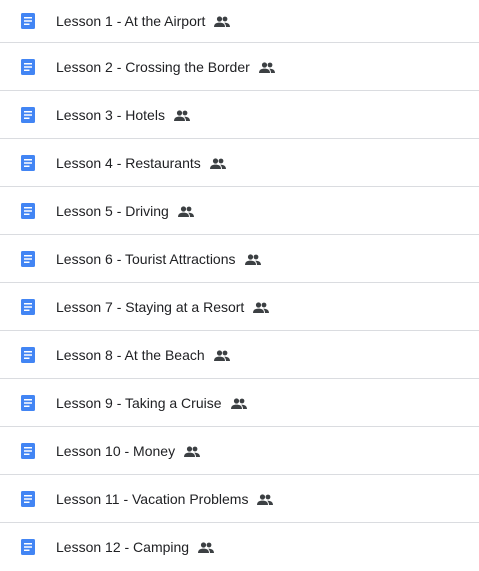 The height and width of the screenshot is (571, 479). Describe the element at coordinates (239, 451) in the screenshot. I see `file-row: Lesson 10 - Money` at that location.